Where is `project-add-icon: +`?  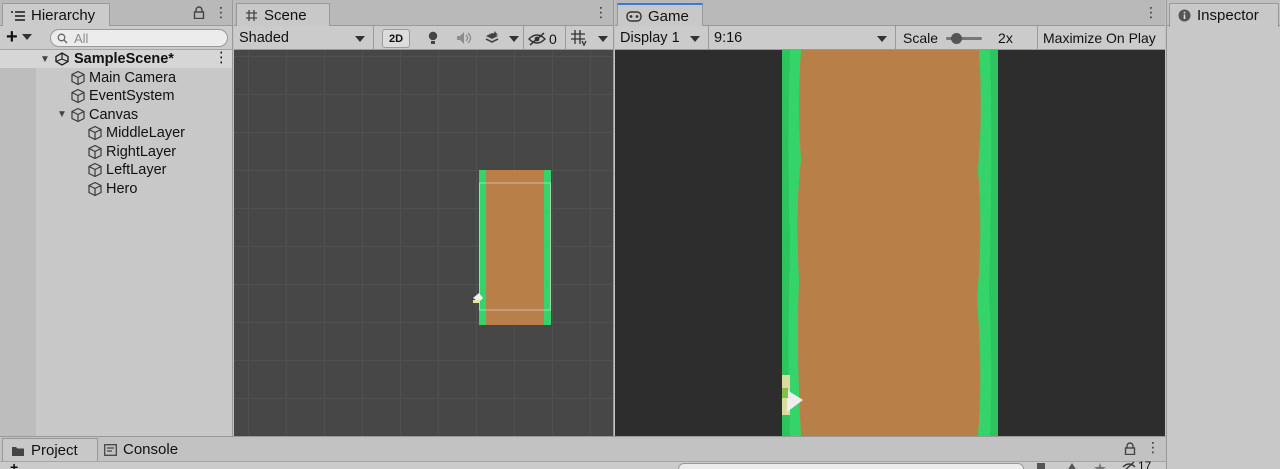 project-add-icon: + is located at coordinates (14, 464).